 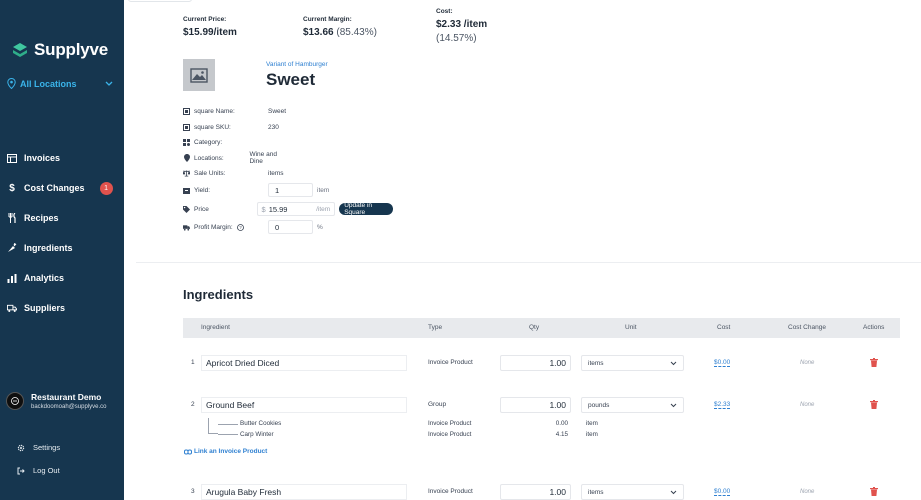 I want to click on unit-select: pounds, so click(x=632, y=405).